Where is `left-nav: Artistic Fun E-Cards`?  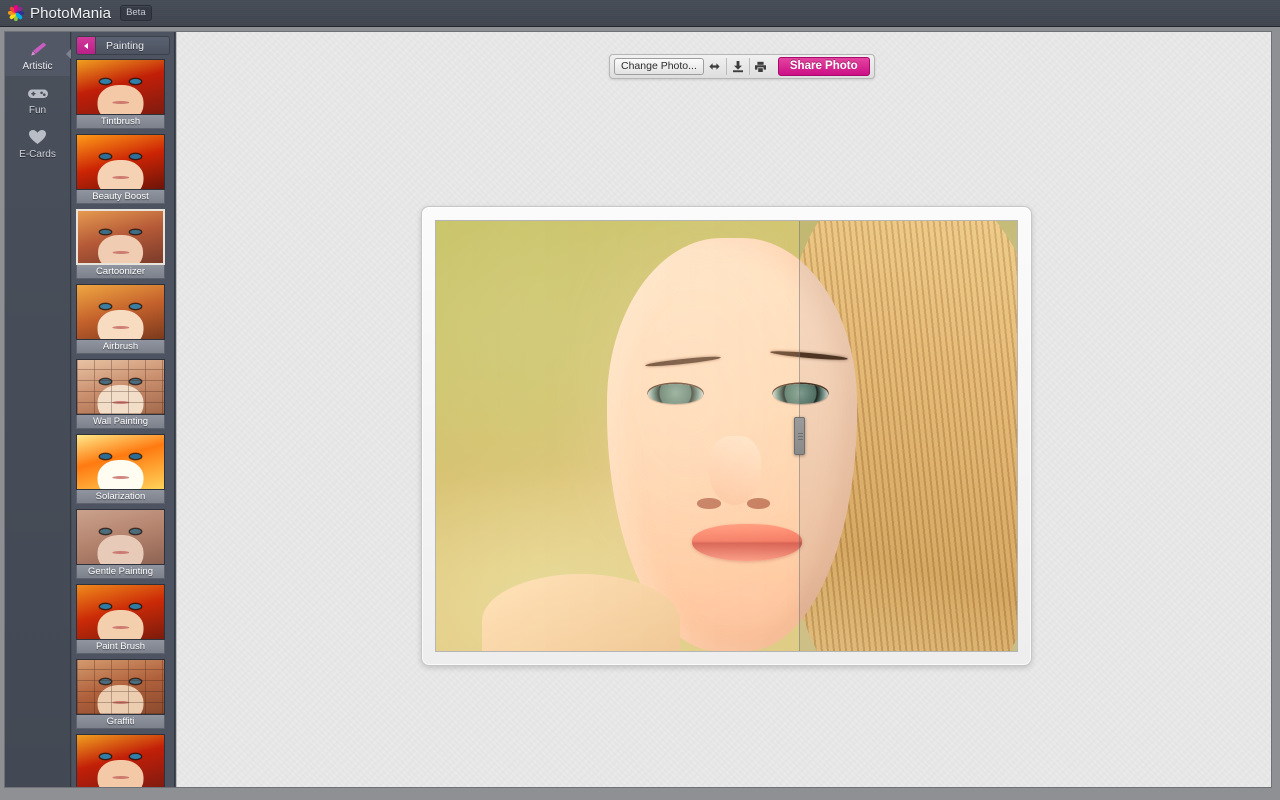 left-nav: Artistic Fun E-Cards is located at coordinates (38, 409).